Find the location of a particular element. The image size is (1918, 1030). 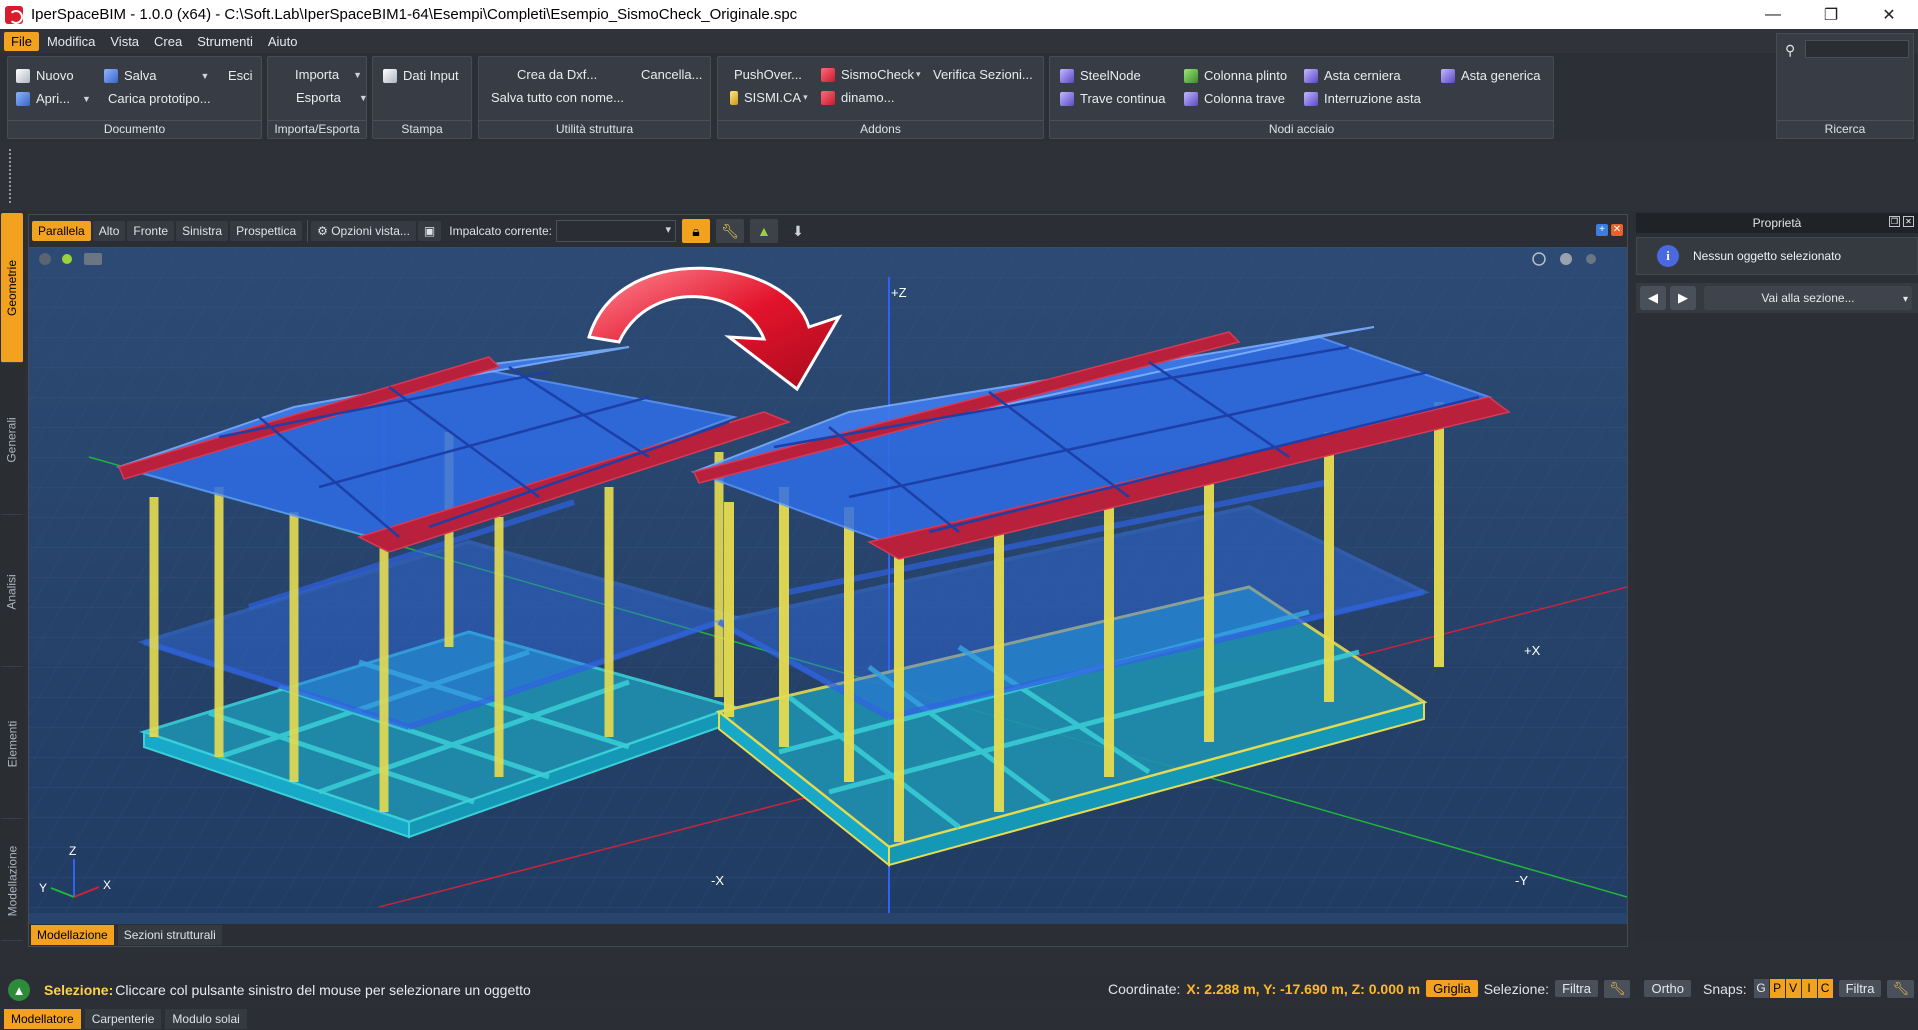

zoom-tool-icon is located at coordinates (45, 259).